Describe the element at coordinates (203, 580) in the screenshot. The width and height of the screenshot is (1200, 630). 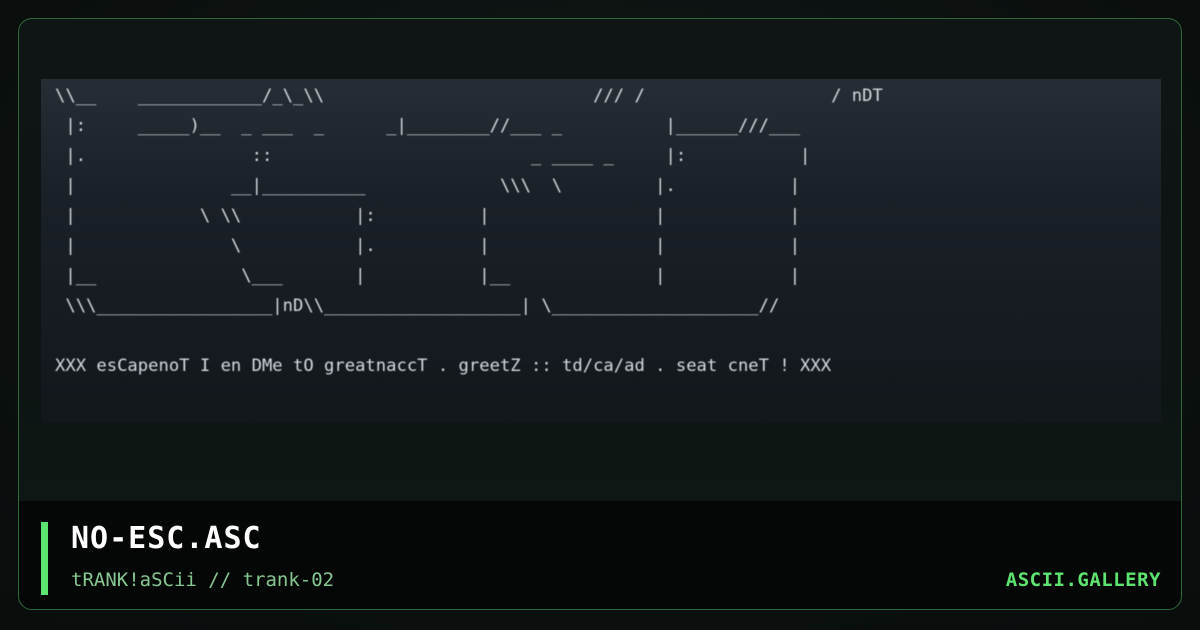
I see `artwork-subtitle: tRANK!aSCii // trank-02` at that location.